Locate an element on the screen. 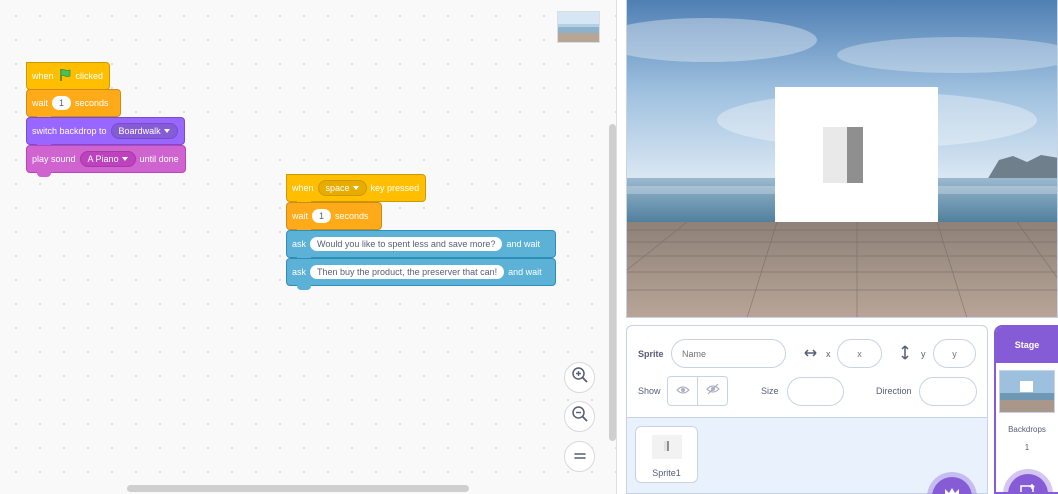 The width and height of the screenshot is (1058, 494). sprite-name-input is located at coordinates (728, 353).